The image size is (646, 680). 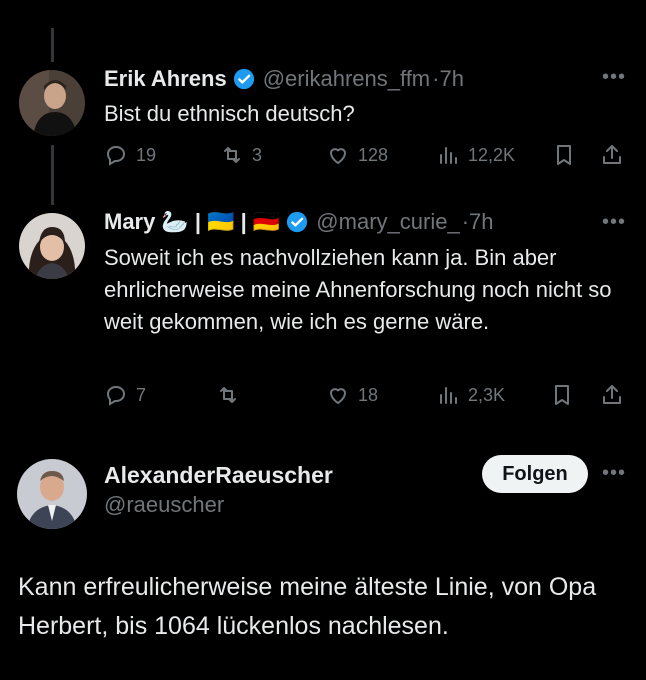 I want to click on author-handle: @mary_curie_, so click(x=387, y=222).